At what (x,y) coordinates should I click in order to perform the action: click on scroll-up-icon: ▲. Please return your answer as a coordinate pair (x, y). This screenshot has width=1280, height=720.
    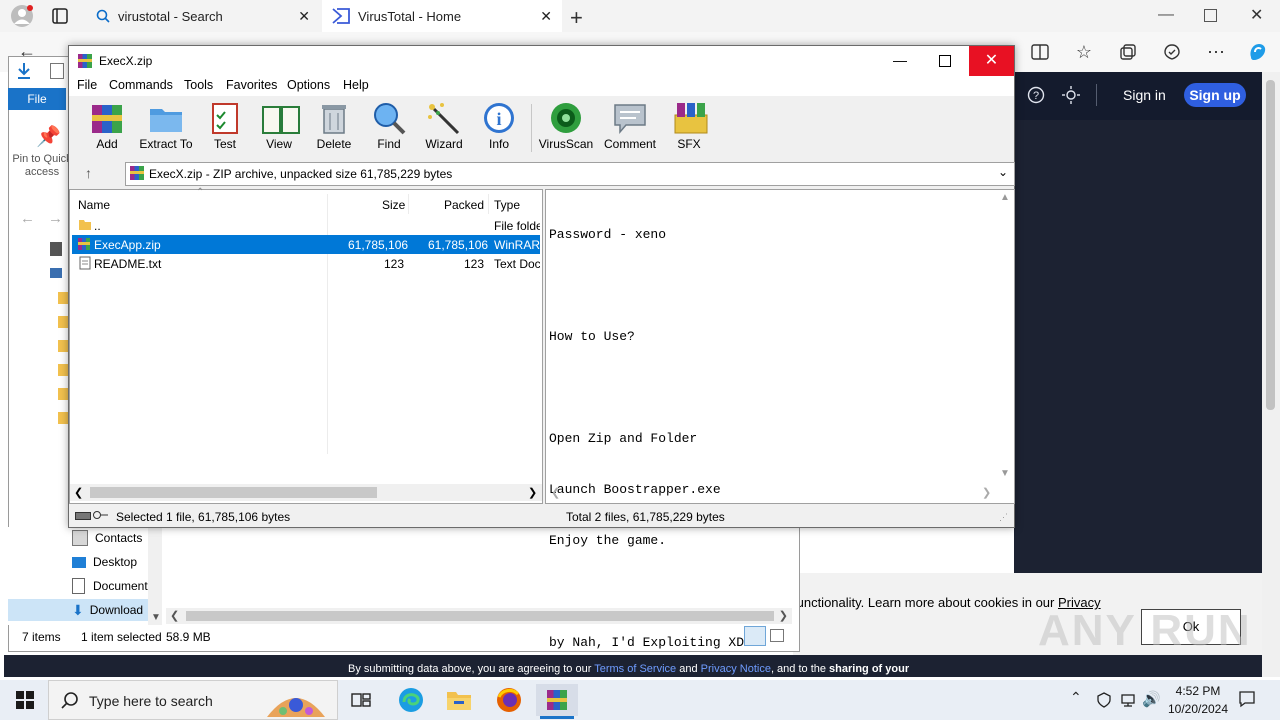
    Looking at the image, I should click on (1005, 197).